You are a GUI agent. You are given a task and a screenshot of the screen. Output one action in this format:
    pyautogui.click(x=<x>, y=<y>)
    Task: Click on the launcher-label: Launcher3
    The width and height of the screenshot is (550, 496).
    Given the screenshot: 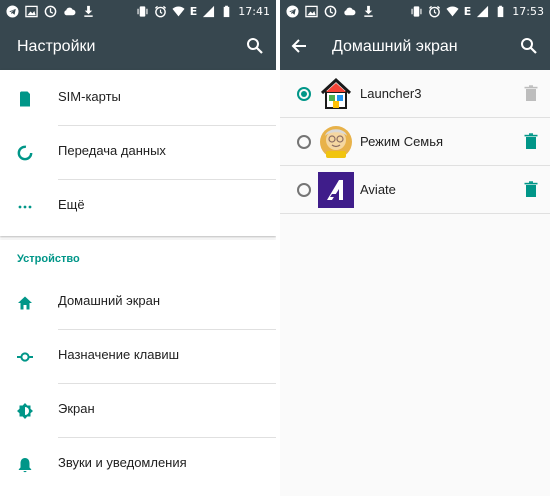 What is the action you would take?
    pyautogui.click(x=391, y=93)
    